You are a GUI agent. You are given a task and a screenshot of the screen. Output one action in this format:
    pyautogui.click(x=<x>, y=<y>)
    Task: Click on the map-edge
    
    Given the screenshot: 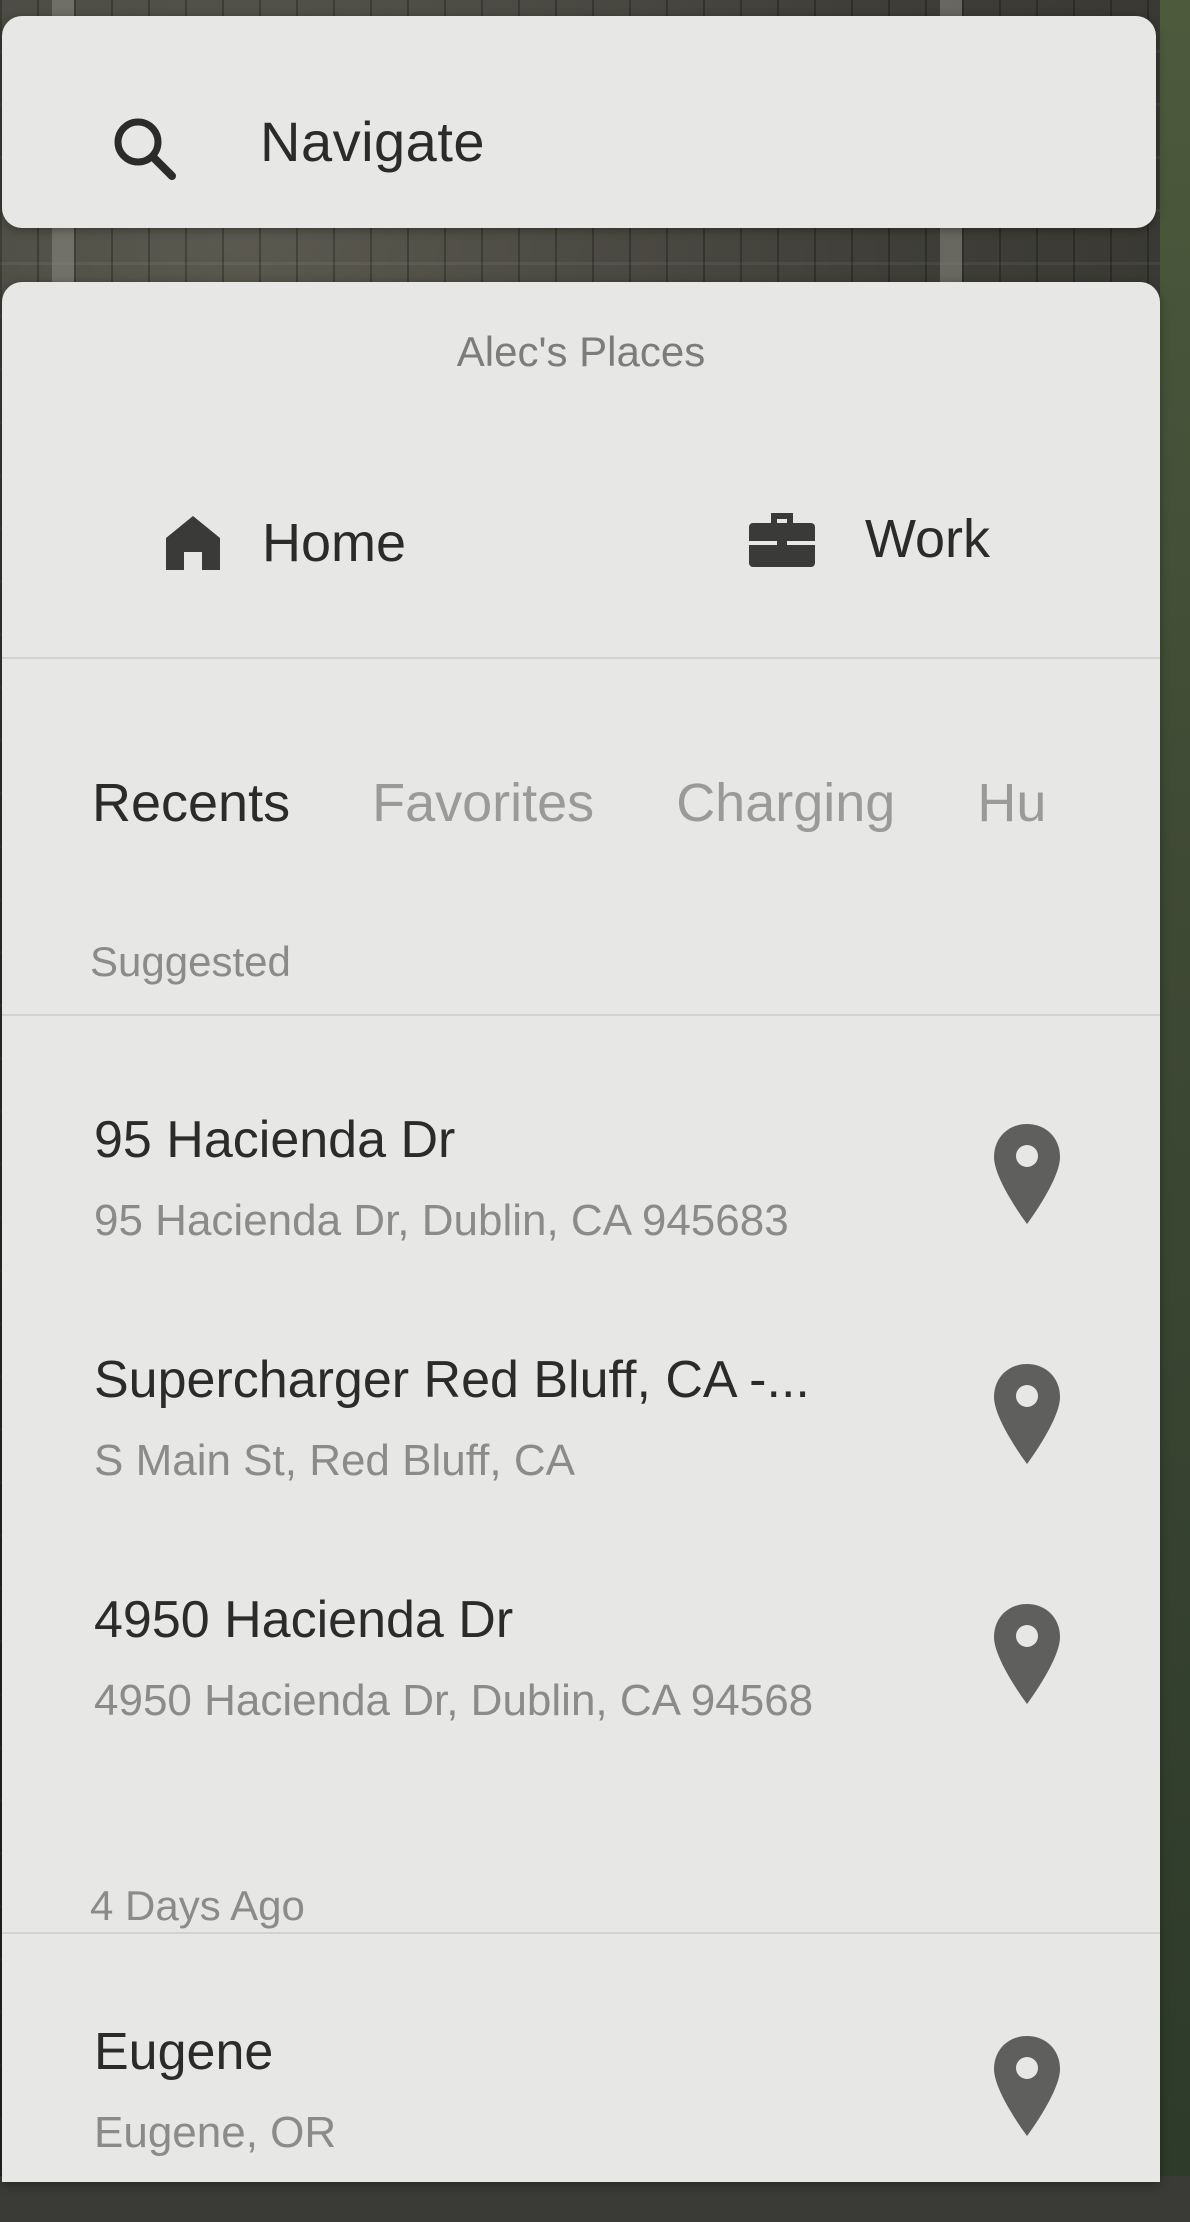 What is the action you would take?
    pyautogui.click(x=1175, y=1088)
    